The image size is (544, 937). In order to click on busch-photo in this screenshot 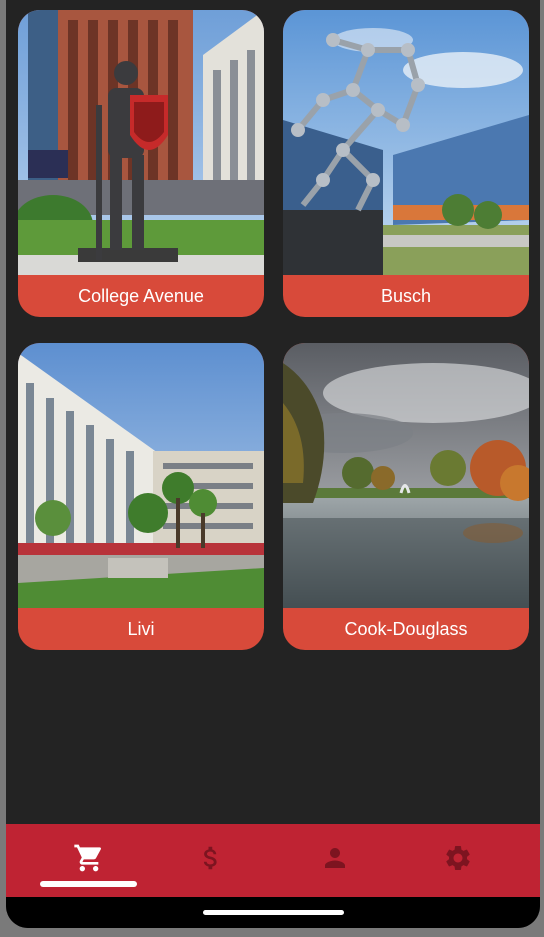, I will do `click(406, 142)`.